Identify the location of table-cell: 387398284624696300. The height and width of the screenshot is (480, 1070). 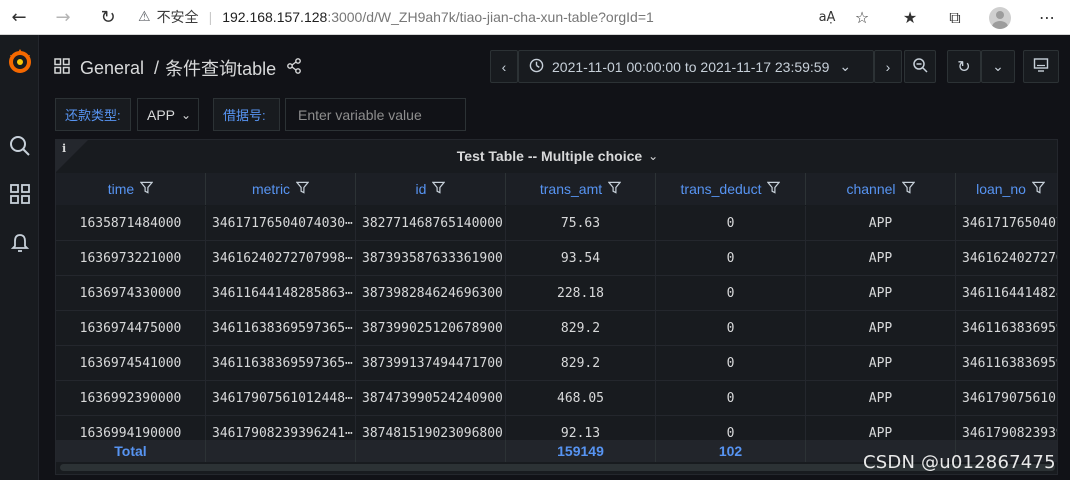
(431, 293).